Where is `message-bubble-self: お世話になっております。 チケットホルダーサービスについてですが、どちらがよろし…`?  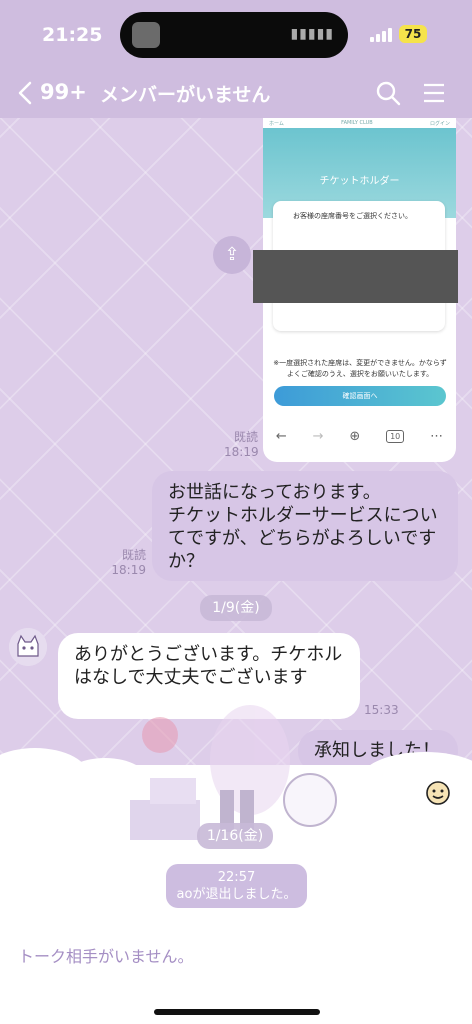 message-bubble-self: お世話になっております。 チケットホルダーサービスについてですが、どちらがよろし… is located at coordinates (305, 526).